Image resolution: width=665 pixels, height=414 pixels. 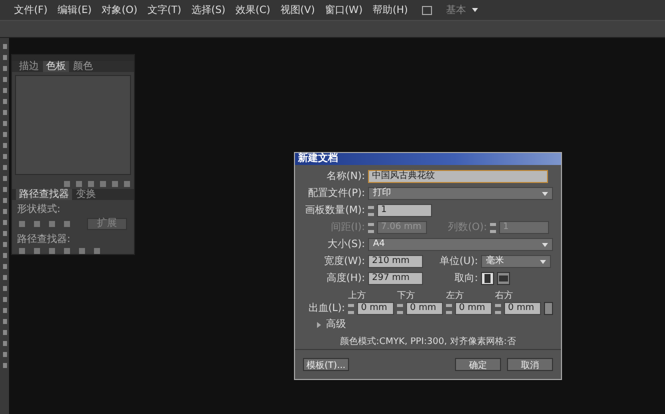 What do you see at coordinates (343, 262) in the screenshot?
I see `field-label: 宽度(W):` at bounding box center [343, 262].